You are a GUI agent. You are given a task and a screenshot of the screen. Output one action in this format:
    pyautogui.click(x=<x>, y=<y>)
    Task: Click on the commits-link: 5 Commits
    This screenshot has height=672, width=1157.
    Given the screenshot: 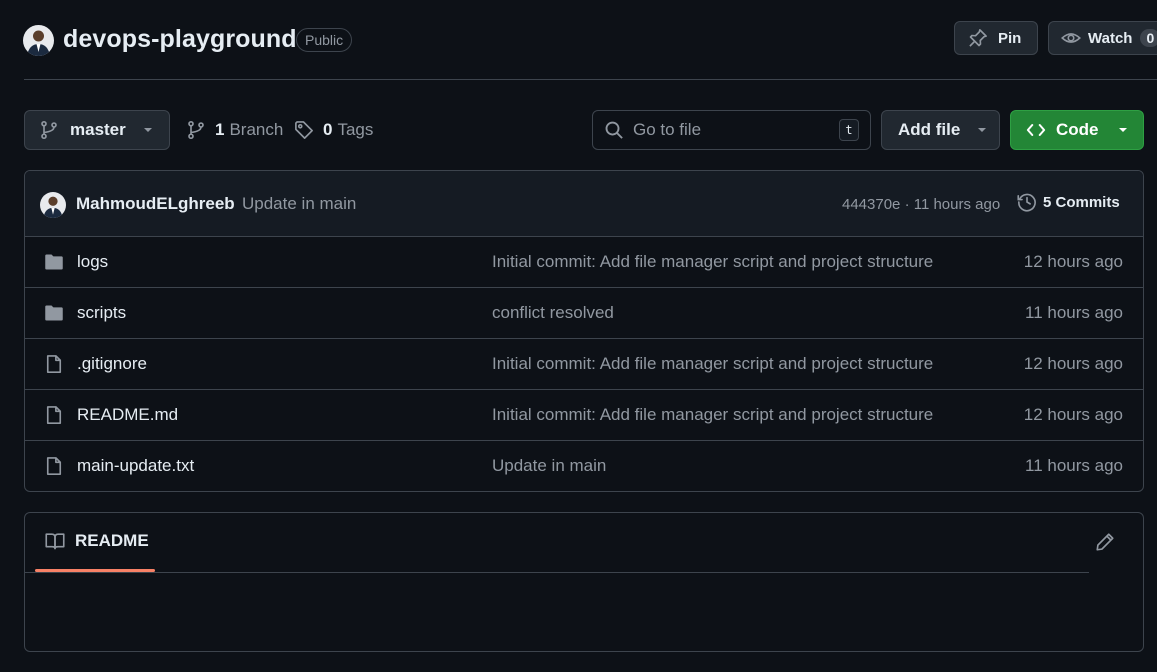 What is the action you would take?
    pyautogui.click(x=1068, y=202)
    